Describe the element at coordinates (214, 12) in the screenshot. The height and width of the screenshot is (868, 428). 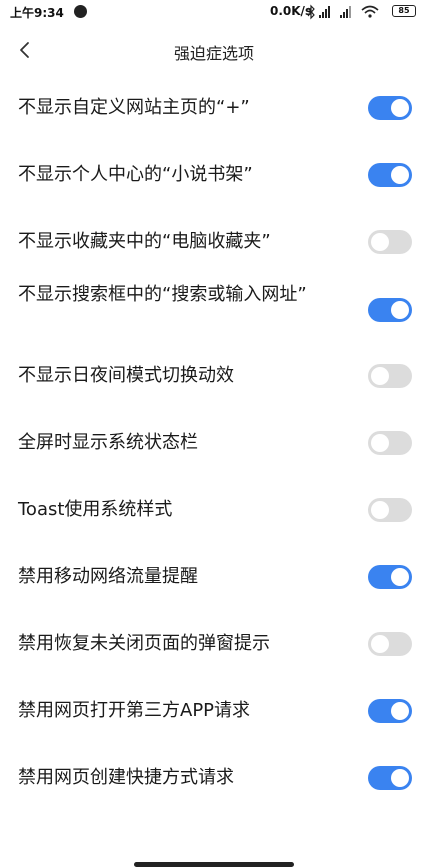
I see `status-bar: 上午9:34 0.0K/s 85` at that location.